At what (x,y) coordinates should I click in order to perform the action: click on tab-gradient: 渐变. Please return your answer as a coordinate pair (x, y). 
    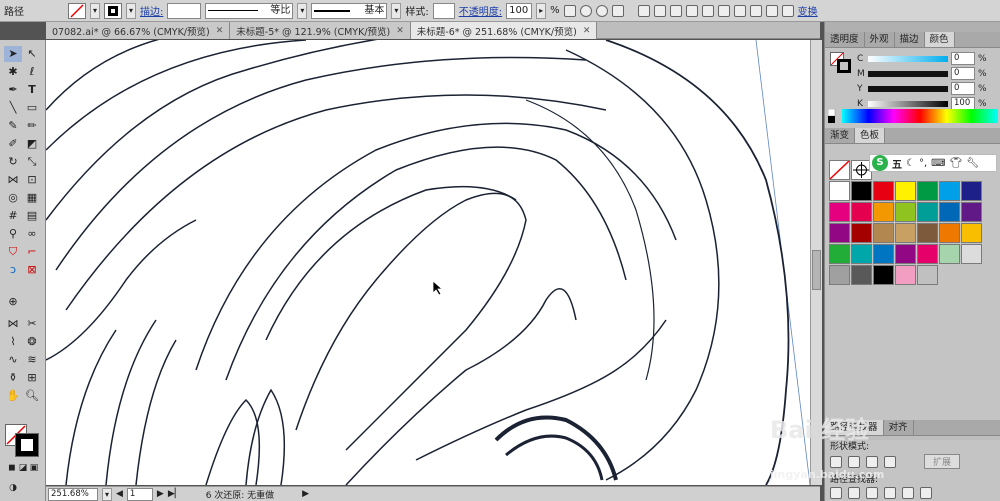
    Looking at the image, I should click on (840, 135).